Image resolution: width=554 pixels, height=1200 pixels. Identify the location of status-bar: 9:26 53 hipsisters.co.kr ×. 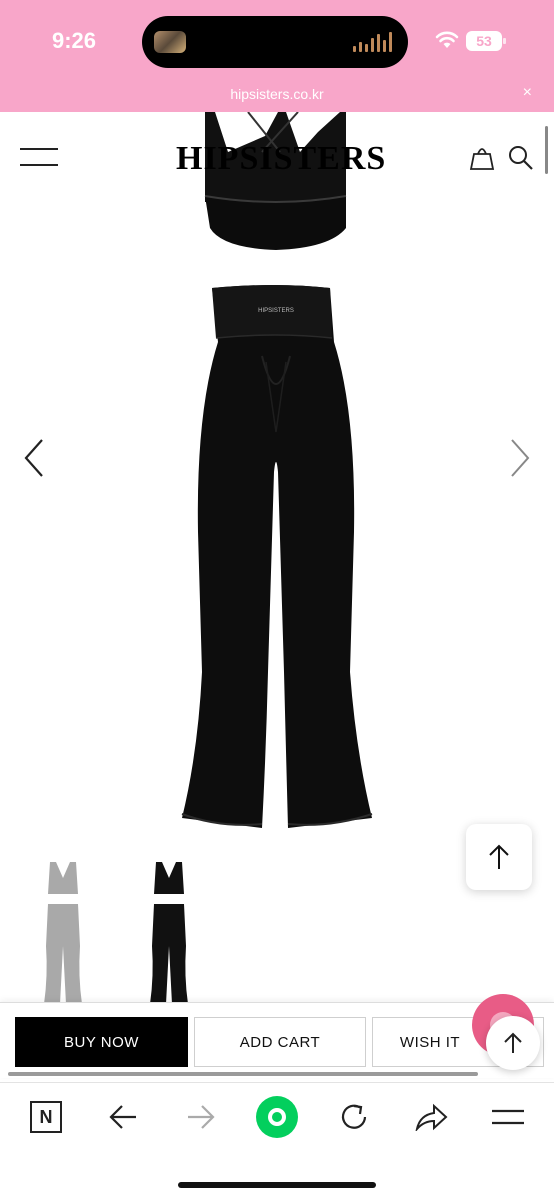
(277, 56).